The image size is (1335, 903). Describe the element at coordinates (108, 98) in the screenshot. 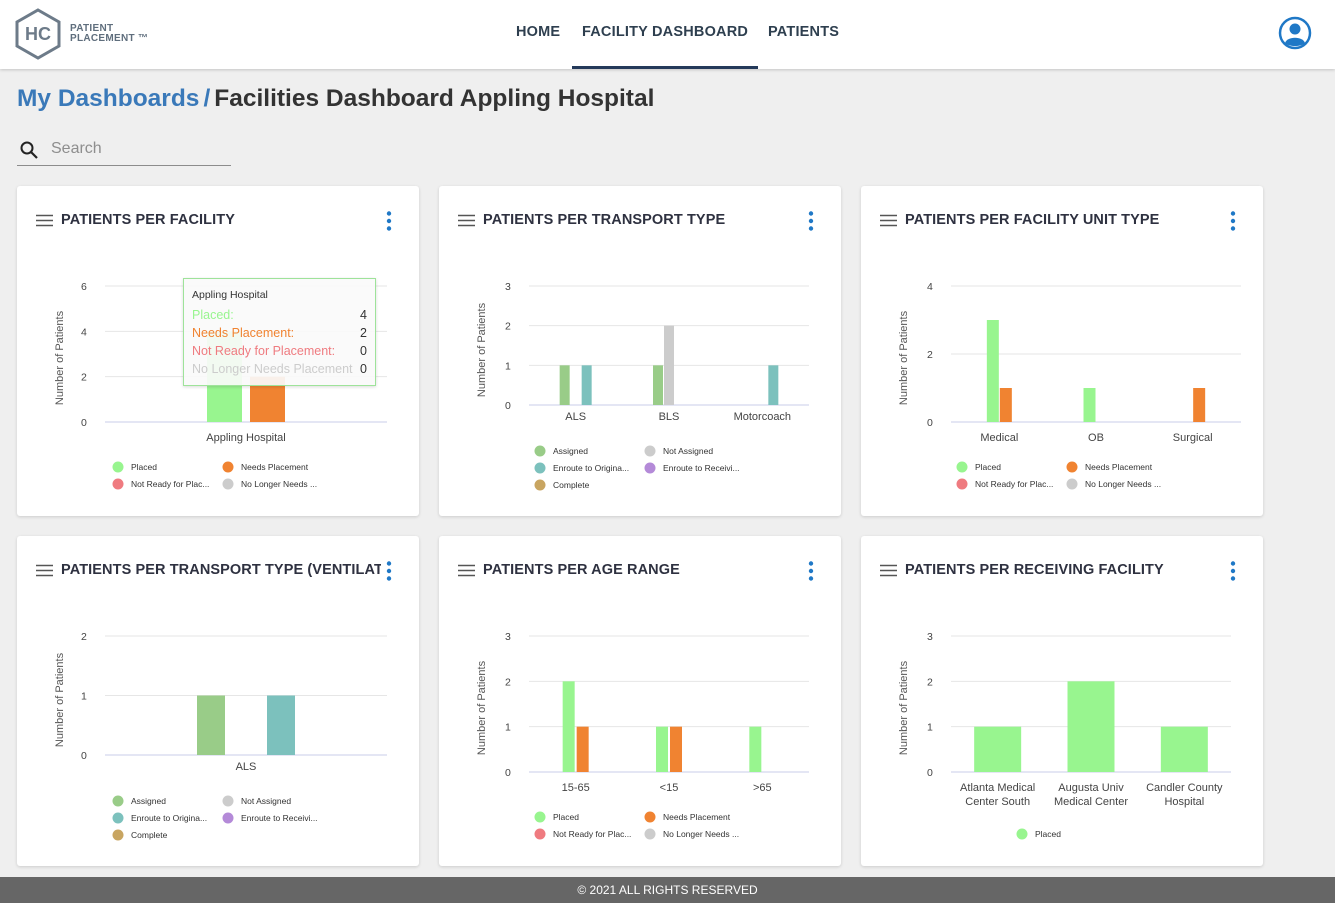

I see `breadcrumb-my-dashboards: My Dashboards` at that location.